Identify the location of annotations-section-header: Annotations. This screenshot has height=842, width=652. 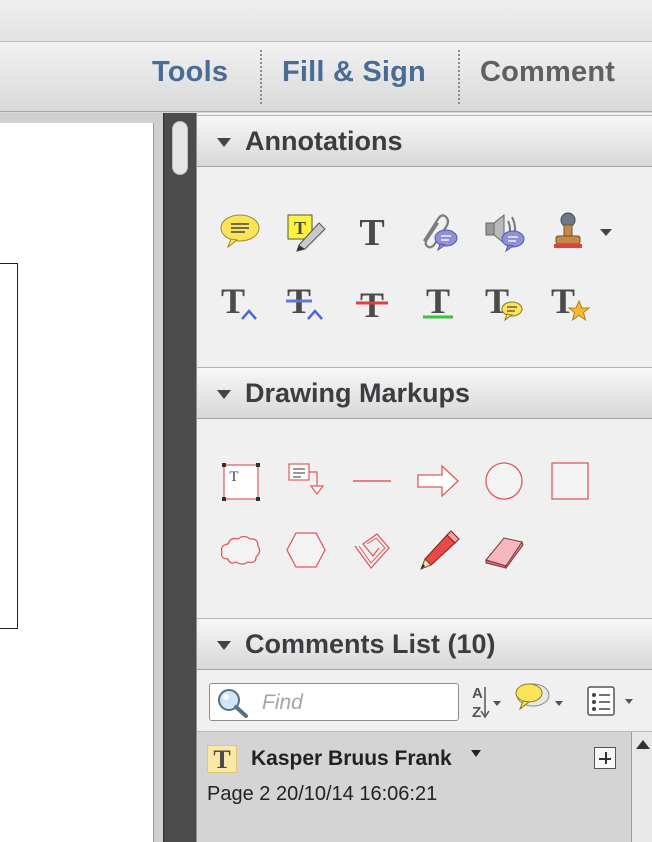
(424, 141).